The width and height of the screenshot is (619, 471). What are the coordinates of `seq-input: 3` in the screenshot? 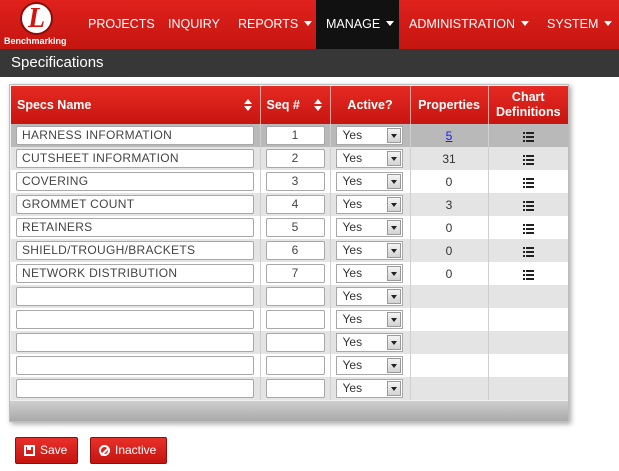 It's located at (295, 181).